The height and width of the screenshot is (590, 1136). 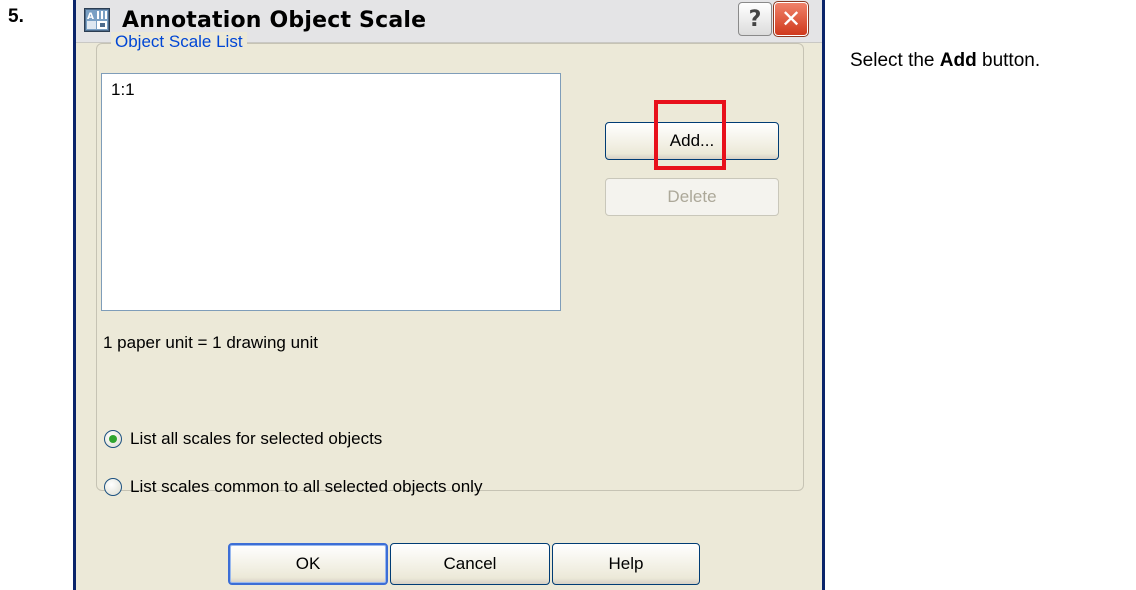 I want to click on ok-button-label: OK, so click(x=308, y=563).